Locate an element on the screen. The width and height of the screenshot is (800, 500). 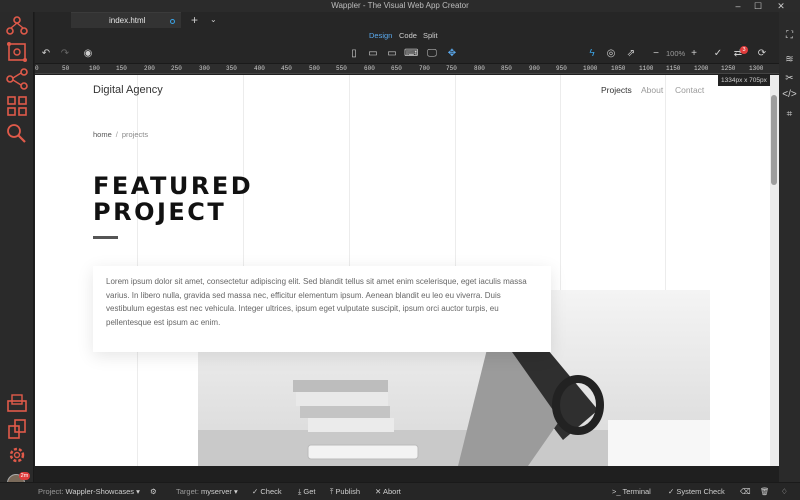
zoom-out-icon: − is located at coordinates (656, 54).